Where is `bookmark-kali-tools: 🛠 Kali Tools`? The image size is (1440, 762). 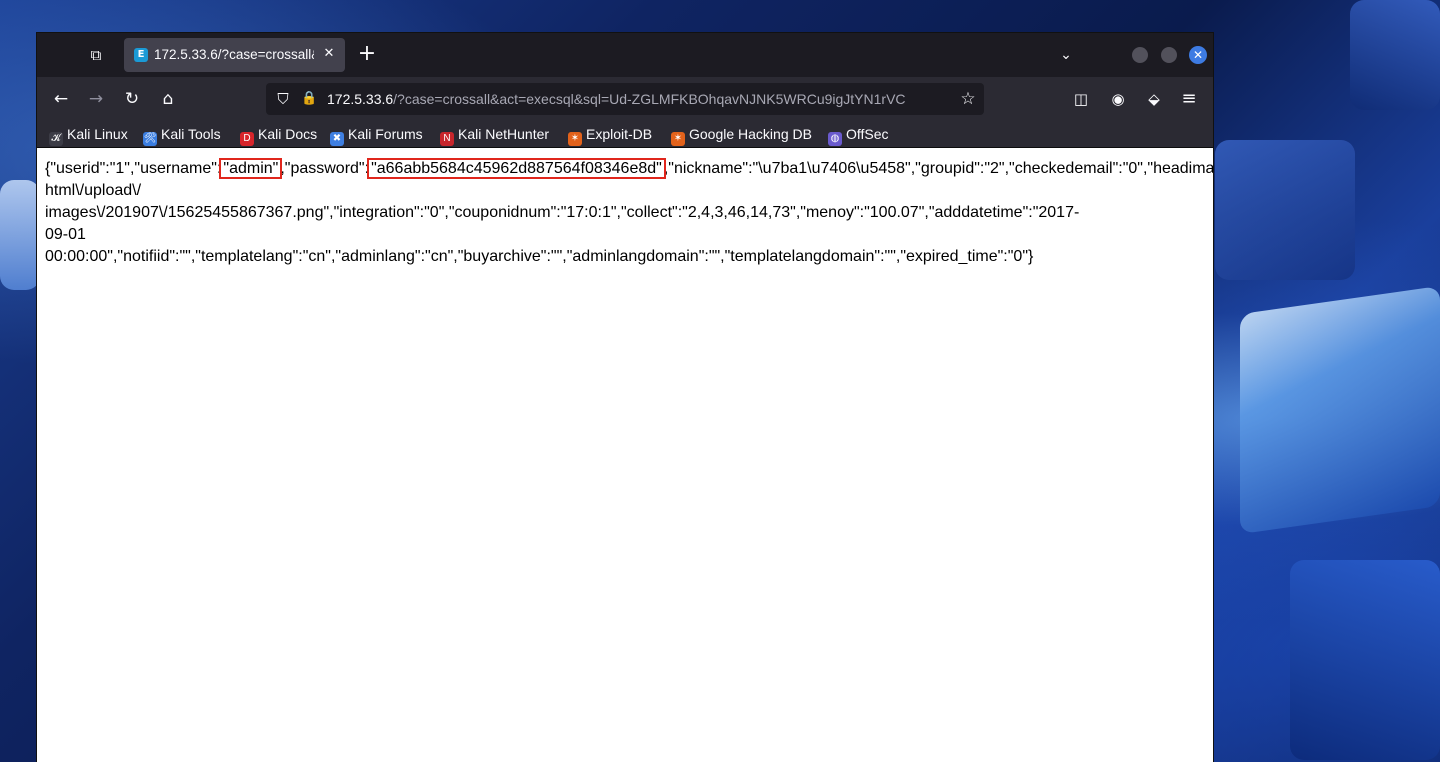 bookmark-kali-tools: 🛠 Kali Tools is located at coordinates (182, 135).